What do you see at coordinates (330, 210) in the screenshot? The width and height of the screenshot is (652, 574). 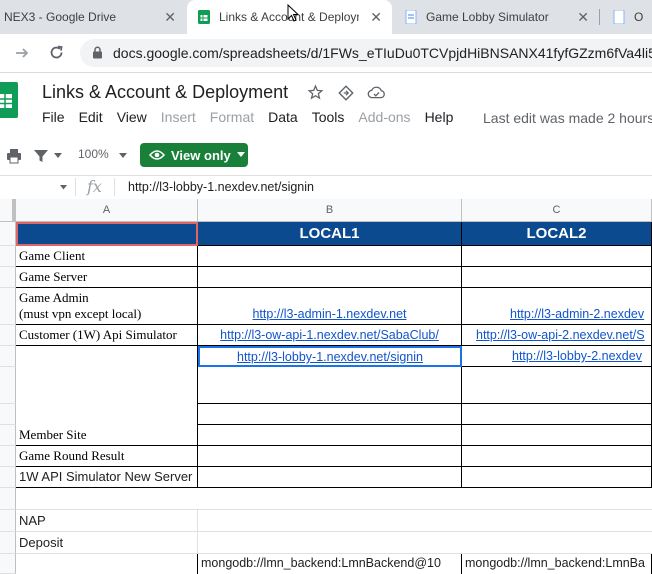 I see `column-header-b: B` at bounding box center [330, 210].